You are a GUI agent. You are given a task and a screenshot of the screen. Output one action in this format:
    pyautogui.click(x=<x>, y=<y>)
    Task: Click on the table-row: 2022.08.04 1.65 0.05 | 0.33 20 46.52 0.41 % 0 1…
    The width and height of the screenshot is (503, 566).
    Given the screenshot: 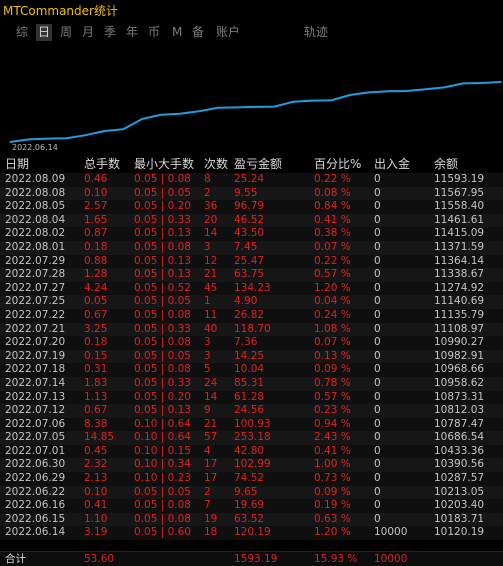 What is the action you would take?
    pyautogui.click(x=251, y=220)
    